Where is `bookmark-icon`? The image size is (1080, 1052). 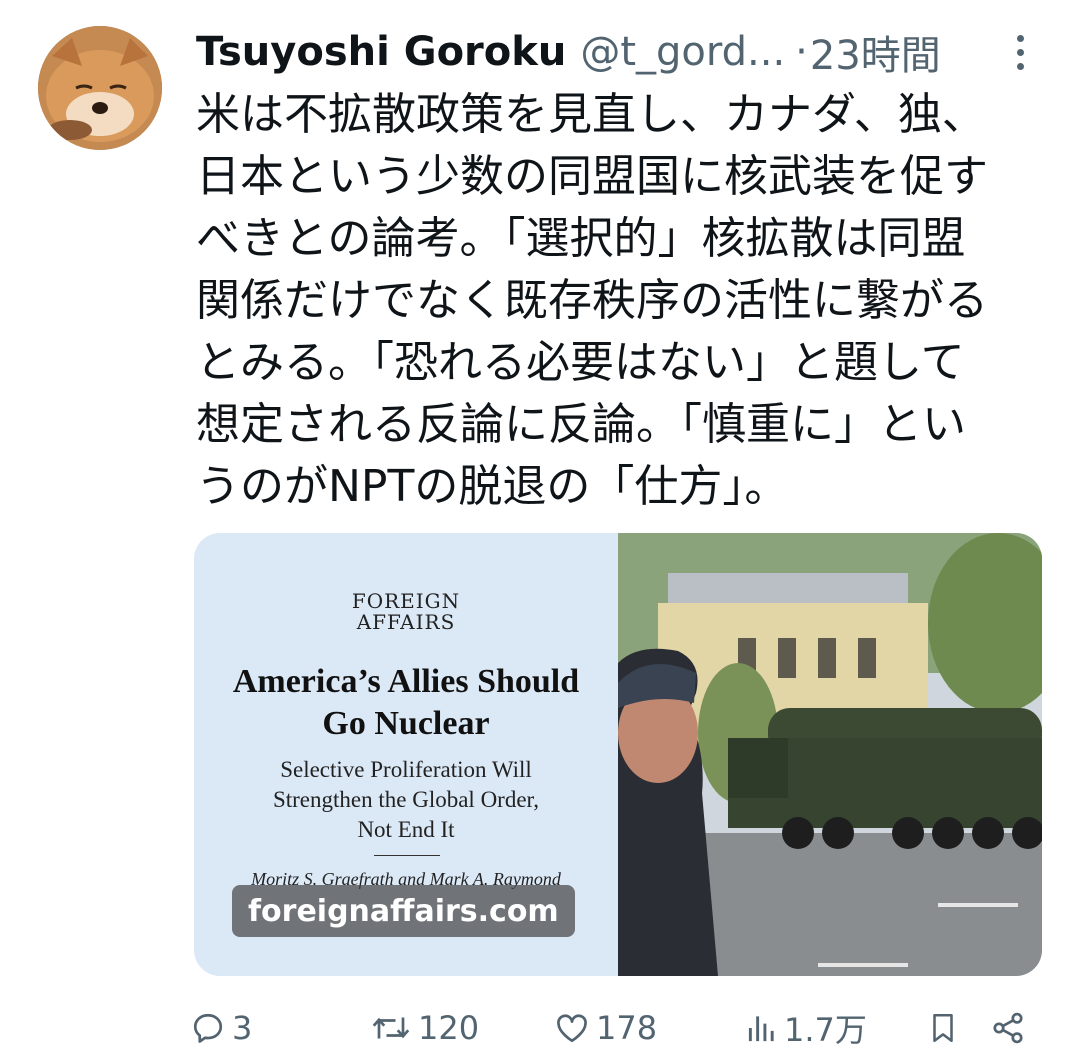
bookmark-icon is located at coordinates (943, 1028).